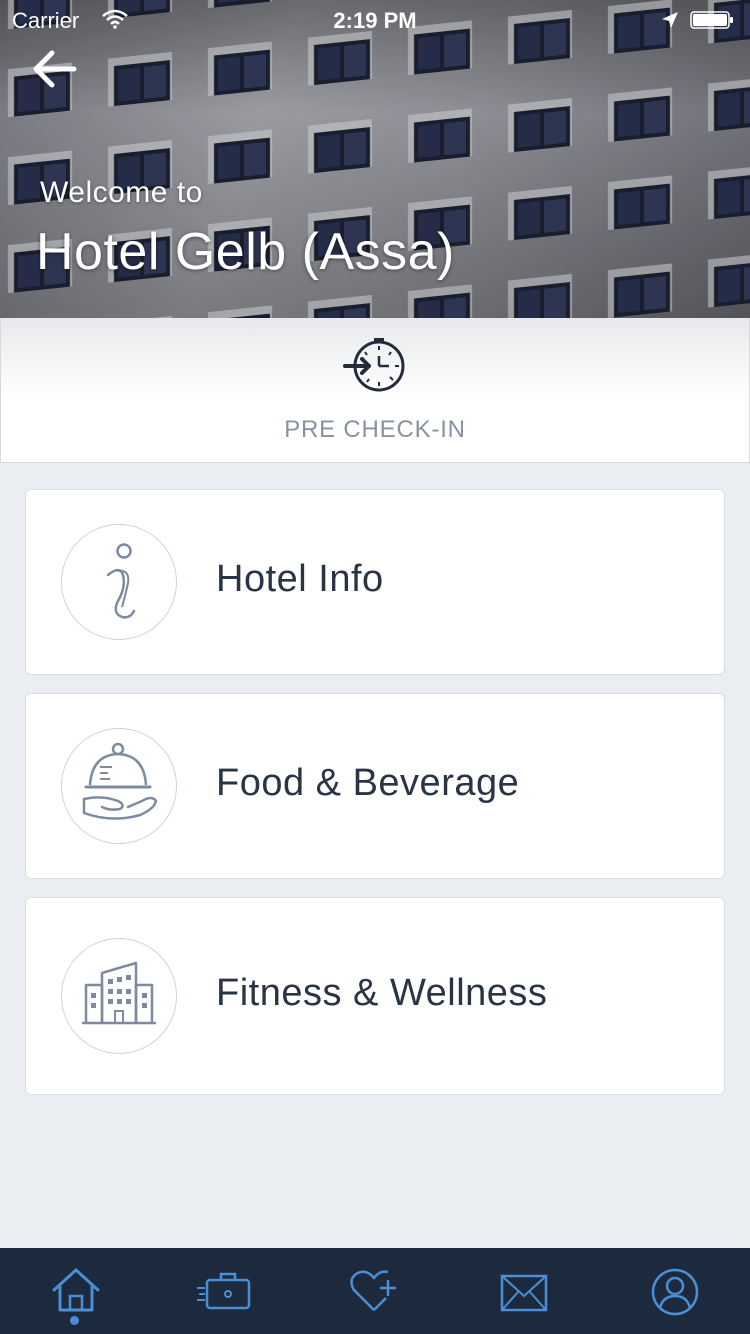 This screenshot has height=1334, width=750. I want to click on heart-plus-icon, so click(374, 1292).